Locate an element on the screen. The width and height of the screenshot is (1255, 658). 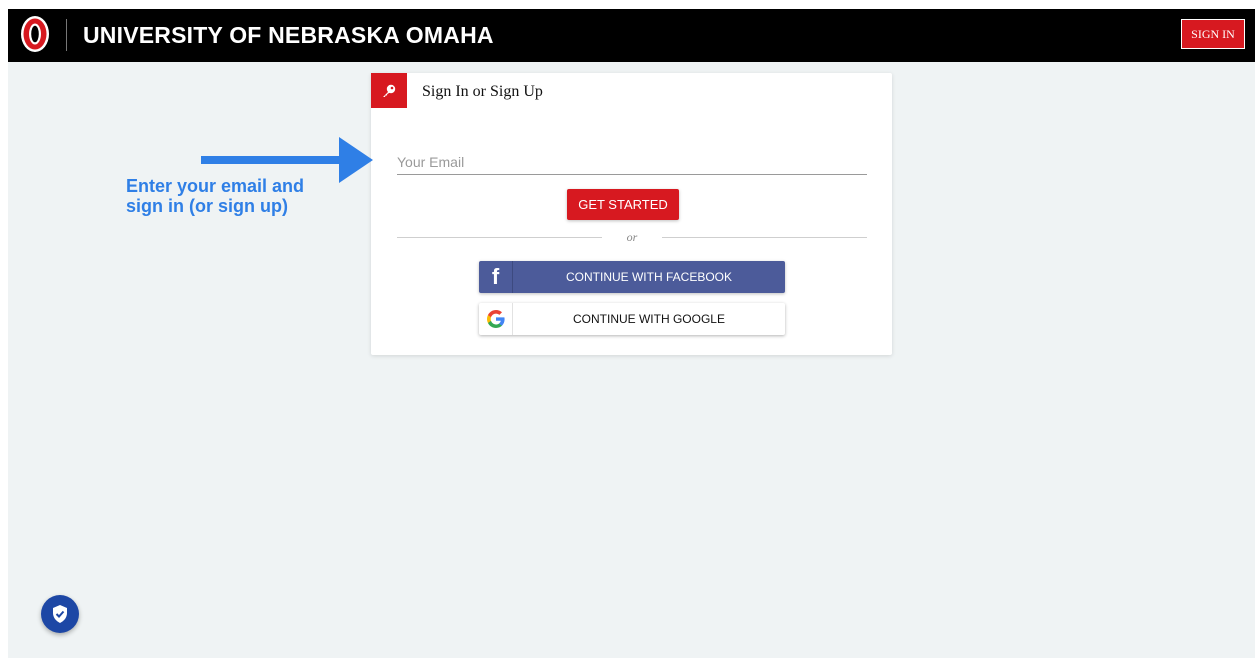
or-divider: or is located at coordinates (632, 237).